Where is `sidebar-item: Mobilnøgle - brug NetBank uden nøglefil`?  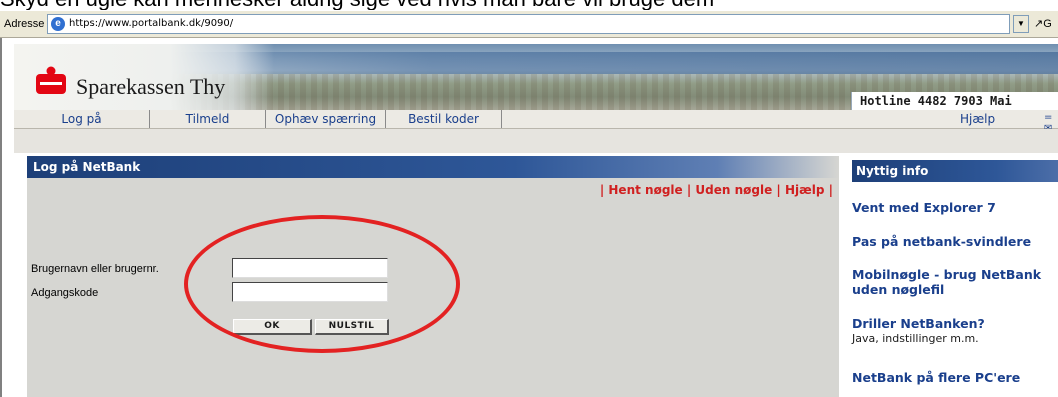
sidebar-item: Mobilnøgle - brug NetBank uden nøglefil is located at coordinates (955, 282).